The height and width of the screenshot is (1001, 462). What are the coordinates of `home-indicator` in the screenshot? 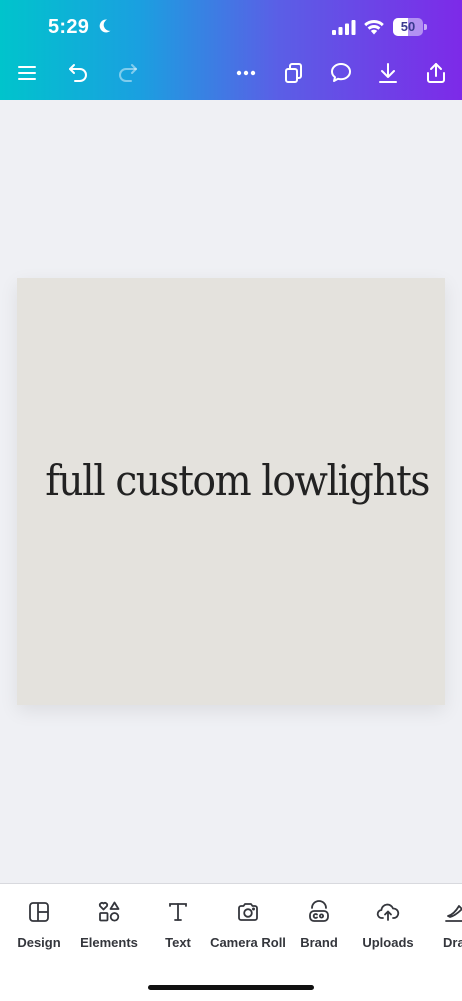 It's located at (231, 987).